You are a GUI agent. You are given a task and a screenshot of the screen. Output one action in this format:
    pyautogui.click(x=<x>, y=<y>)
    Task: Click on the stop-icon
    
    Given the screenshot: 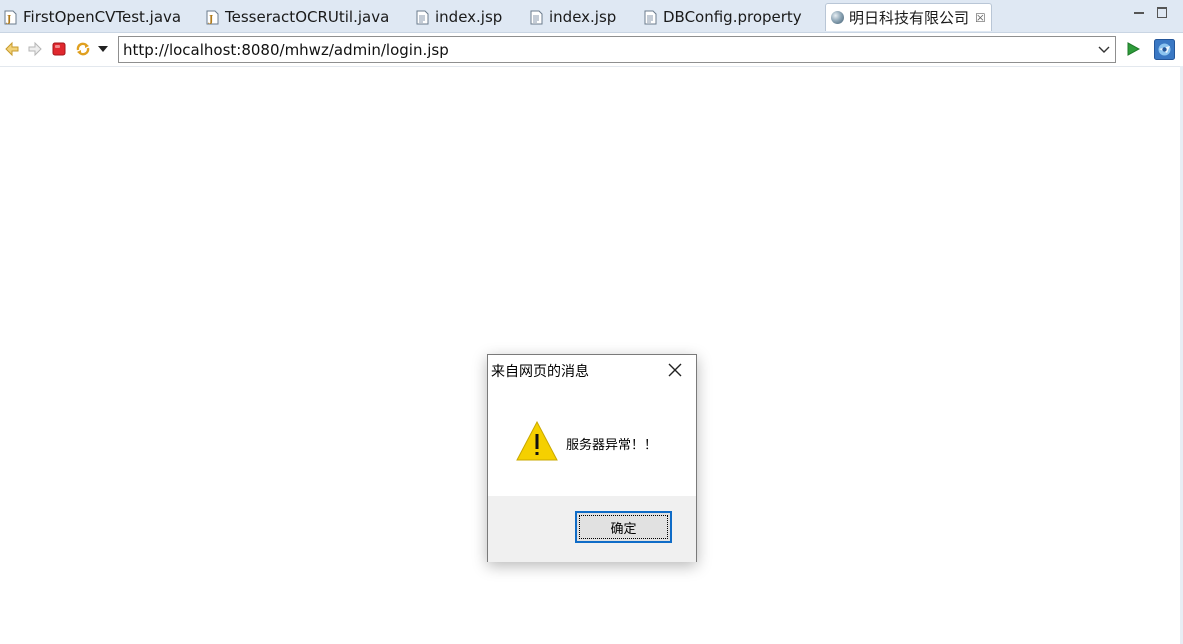 What is the action you would take?
    pyautogui.click(x=59, y=49)
    